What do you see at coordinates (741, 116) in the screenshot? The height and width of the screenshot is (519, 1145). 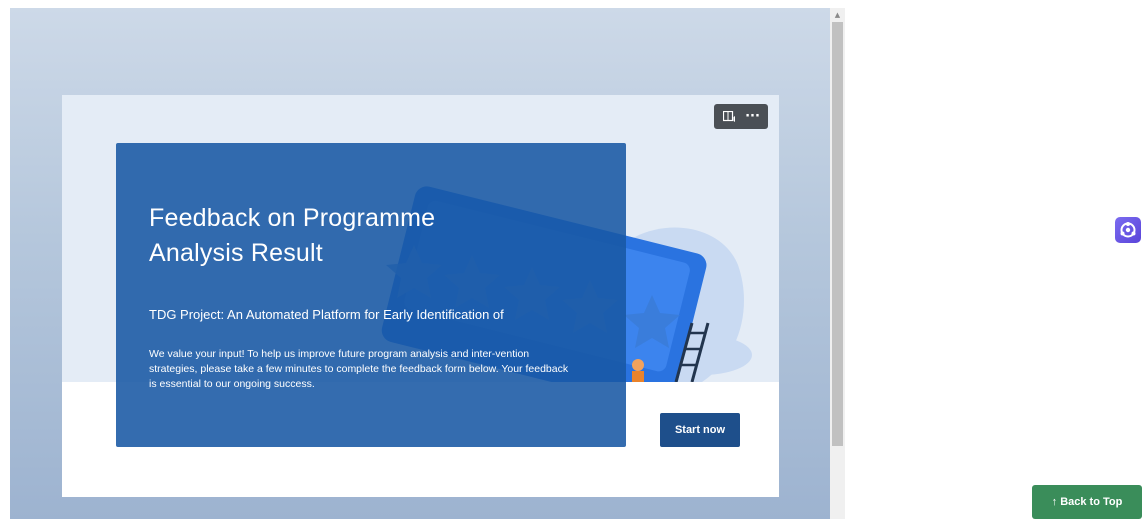 I see `form-toolbar: ···` at bounding box center [741, 116].